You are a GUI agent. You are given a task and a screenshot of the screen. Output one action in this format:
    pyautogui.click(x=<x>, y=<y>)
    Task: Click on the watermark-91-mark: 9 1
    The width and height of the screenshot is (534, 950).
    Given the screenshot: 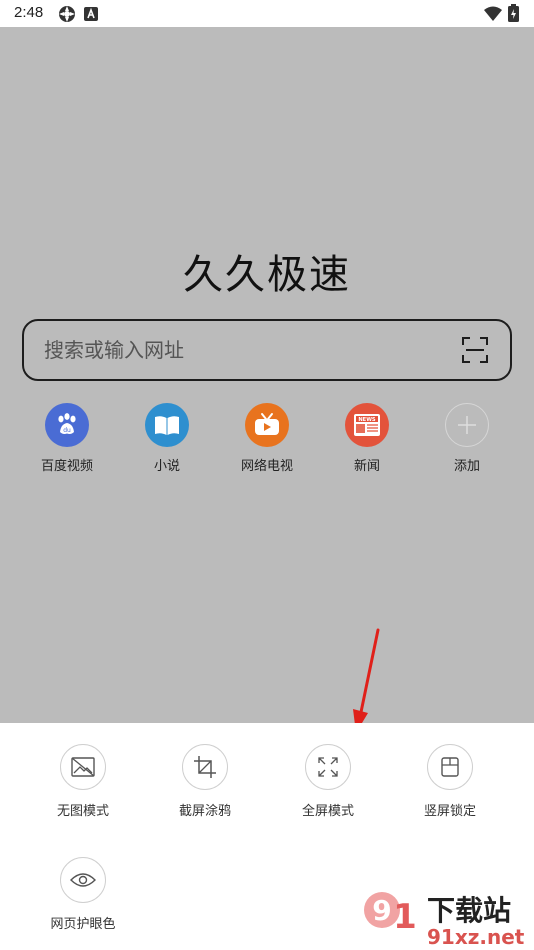 What is the action you would take?
    pyautogui.click(x=390, y=914)
    